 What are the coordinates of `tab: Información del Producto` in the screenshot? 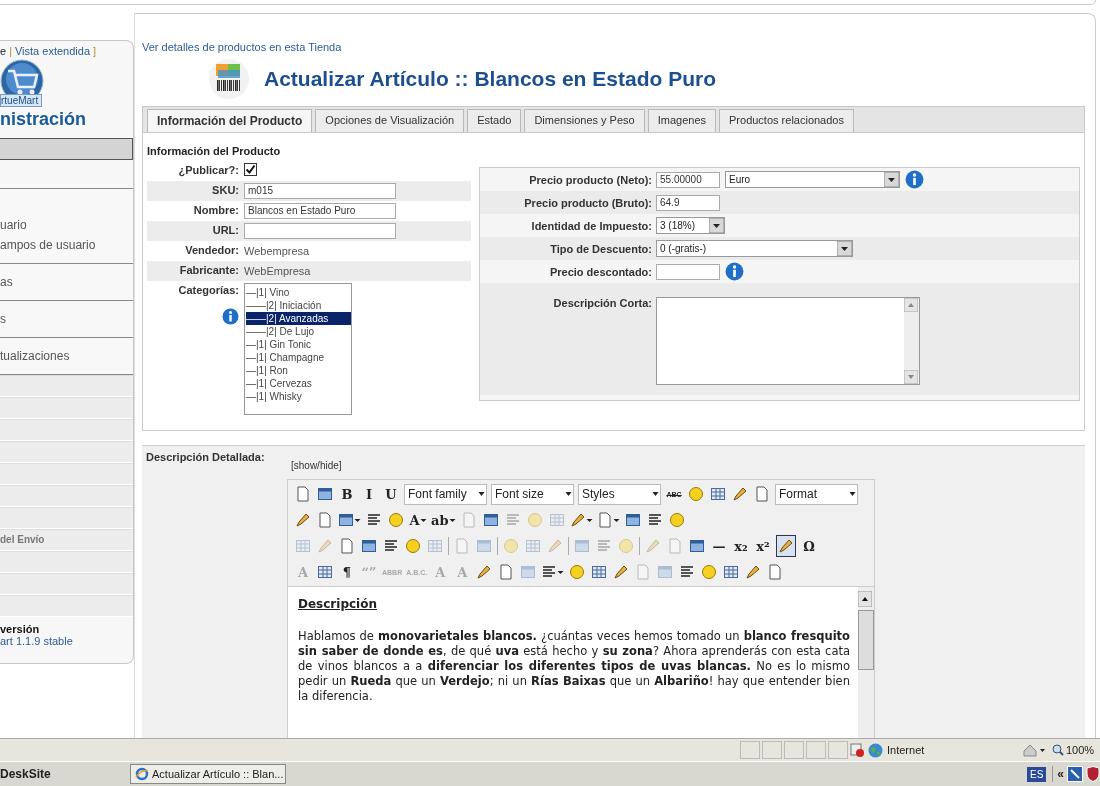 It's located at (230, 120).